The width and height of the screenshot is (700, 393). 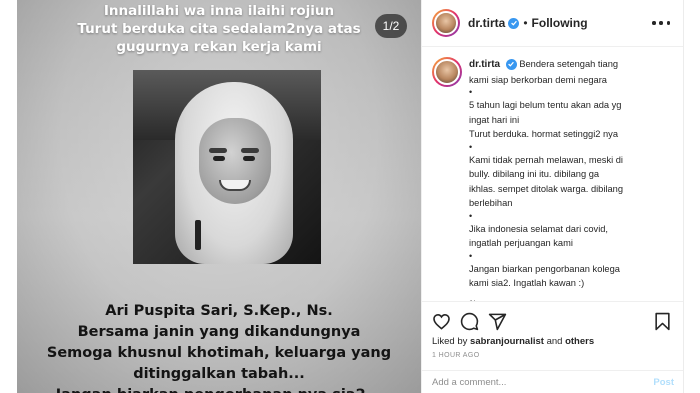 I want to click on caption-line: kami siap berkorban demi negara, so click(x=538, y=79).